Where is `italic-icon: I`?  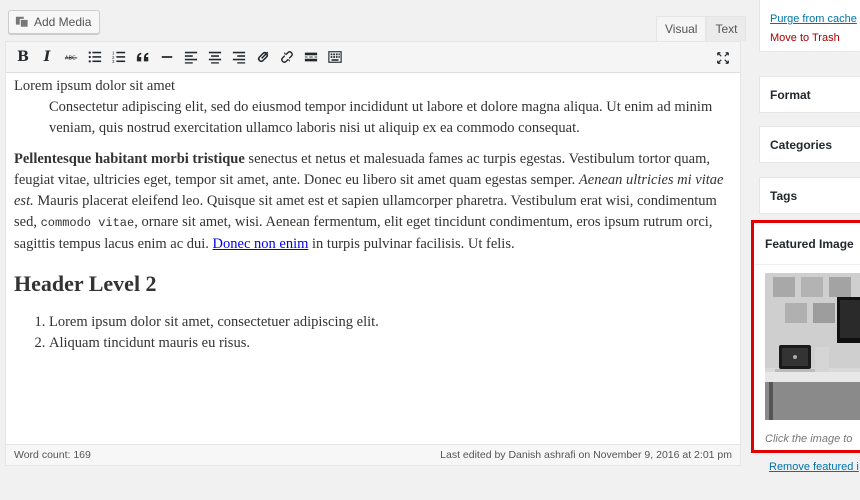 italic-icon: I is located at coordinates (47, 57).